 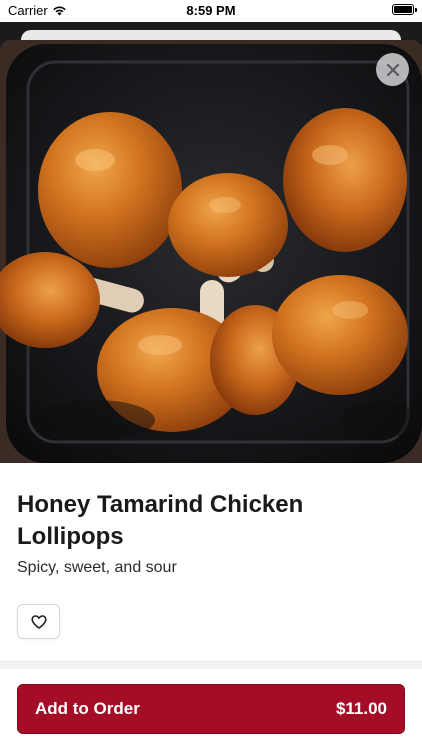 What do you see at coordinates (211, 665) in the screenshot?
I see `footer-divider` at bounding box center [211, 665].